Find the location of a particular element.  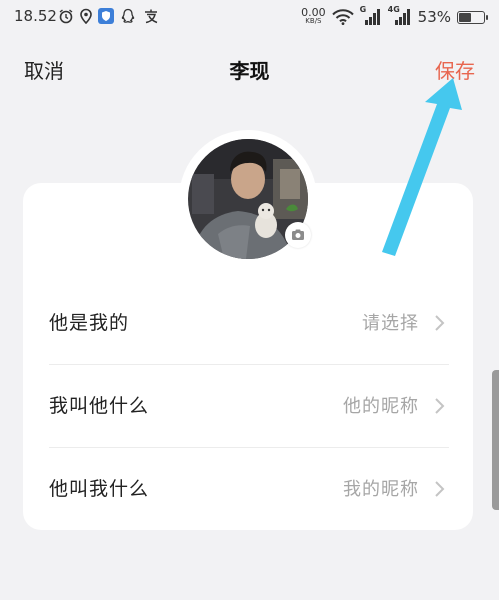

battery-icon is located at coordinates (472, 17).